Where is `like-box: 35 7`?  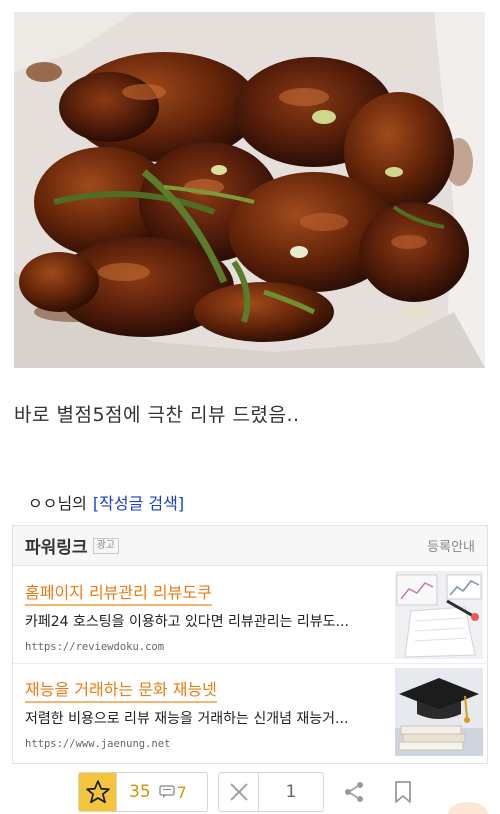
like-box: 35 7 is located at coordinates (143, 792).